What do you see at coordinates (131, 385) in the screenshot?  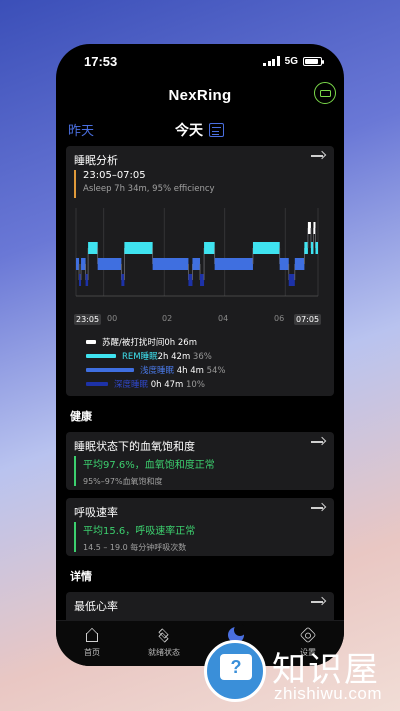 I see `legend-label: 深度睡眠` at bounding box center [131, 385].